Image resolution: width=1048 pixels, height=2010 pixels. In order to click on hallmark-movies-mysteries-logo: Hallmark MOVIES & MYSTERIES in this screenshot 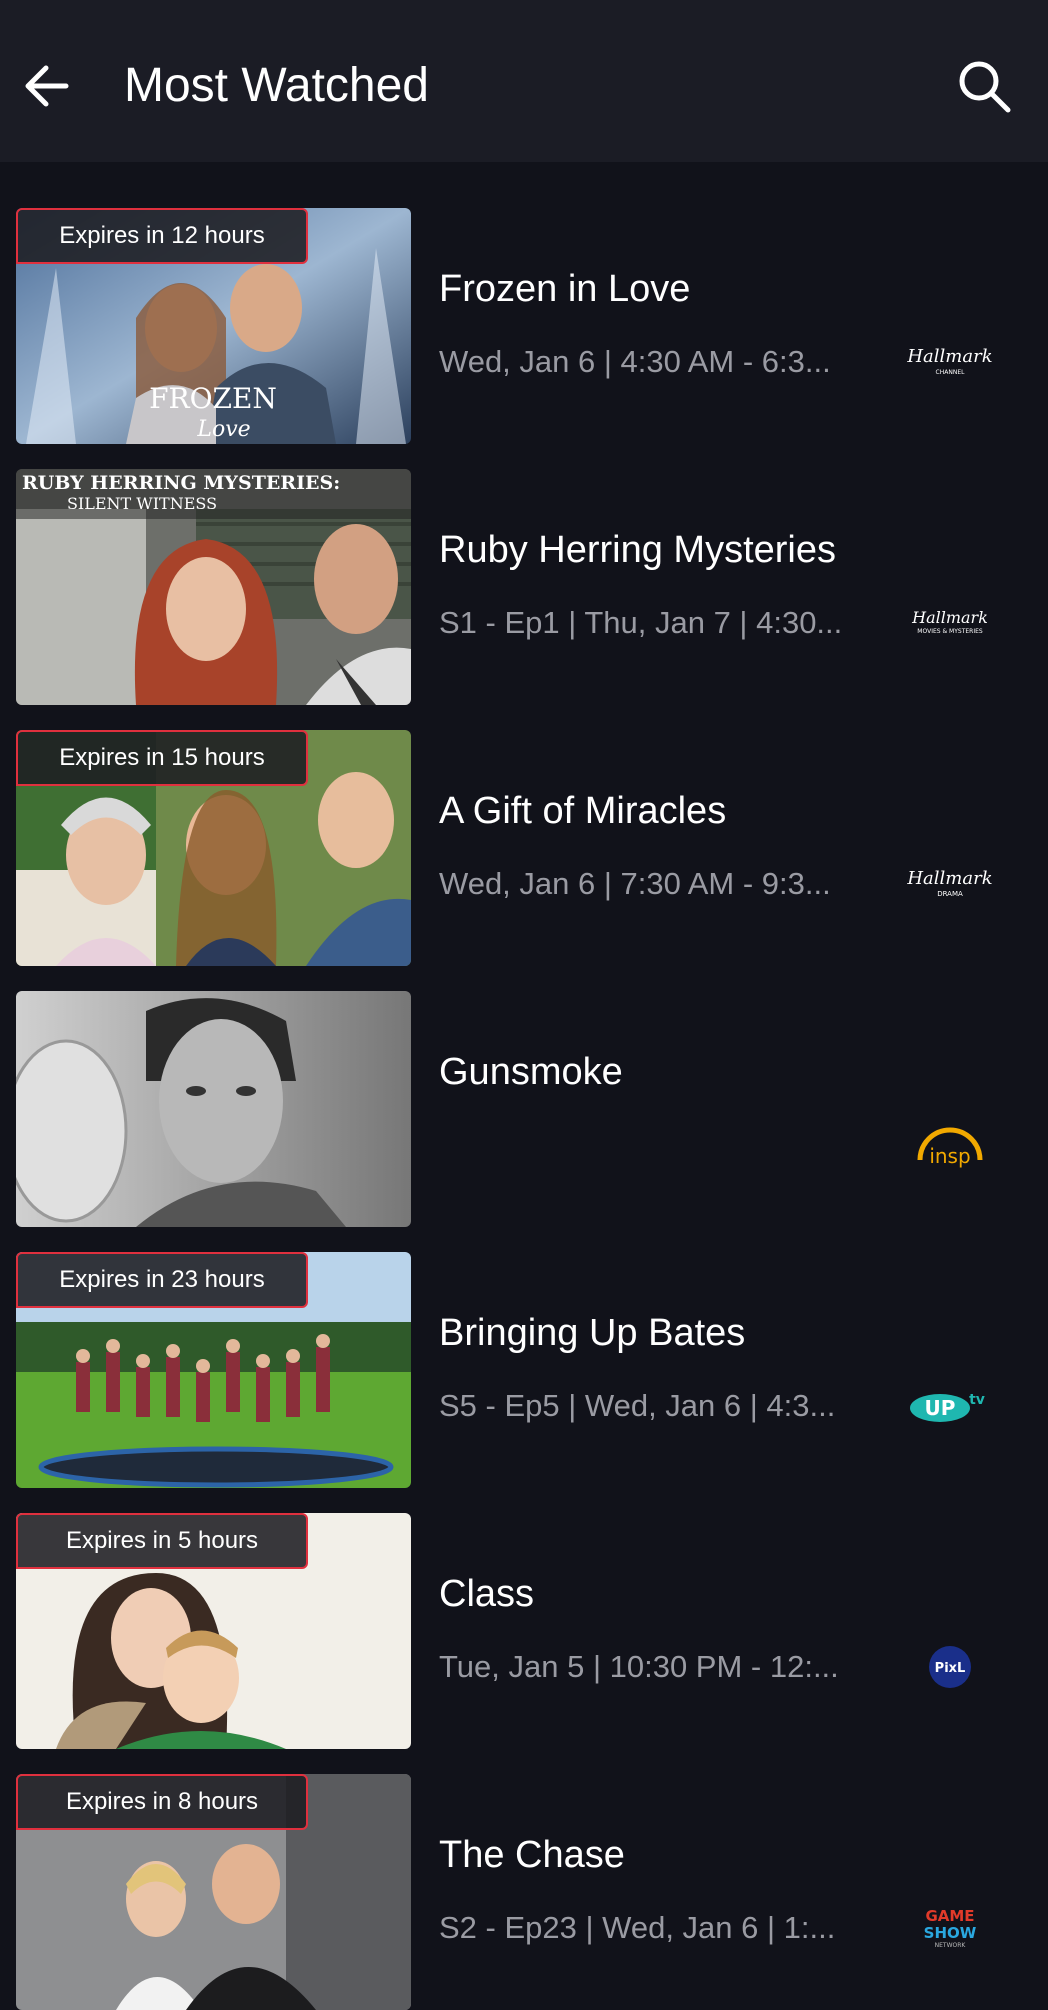, I will do `click(950, 623)`.